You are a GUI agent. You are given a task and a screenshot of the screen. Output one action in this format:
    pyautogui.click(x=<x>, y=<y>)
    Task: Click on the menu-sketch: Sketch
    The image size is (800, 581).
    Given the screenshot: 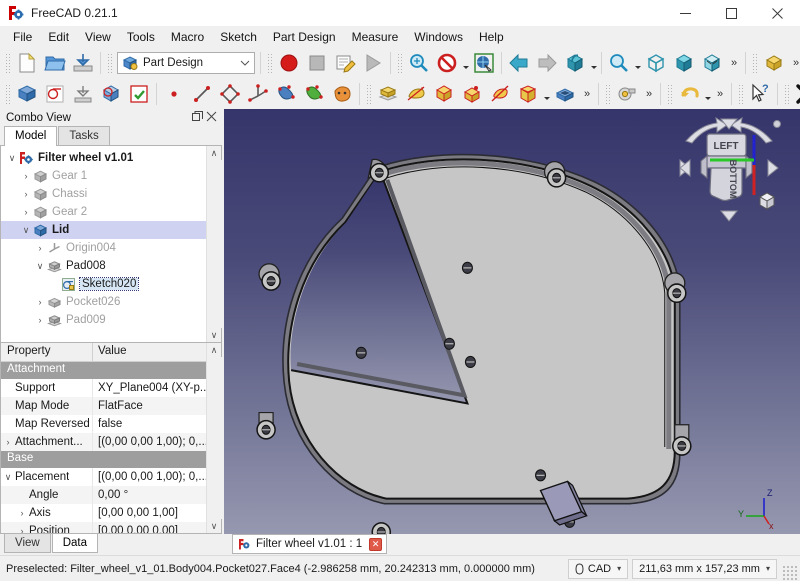 What is the action you would take?
    pyautogui.click(x=238, y=37)
    